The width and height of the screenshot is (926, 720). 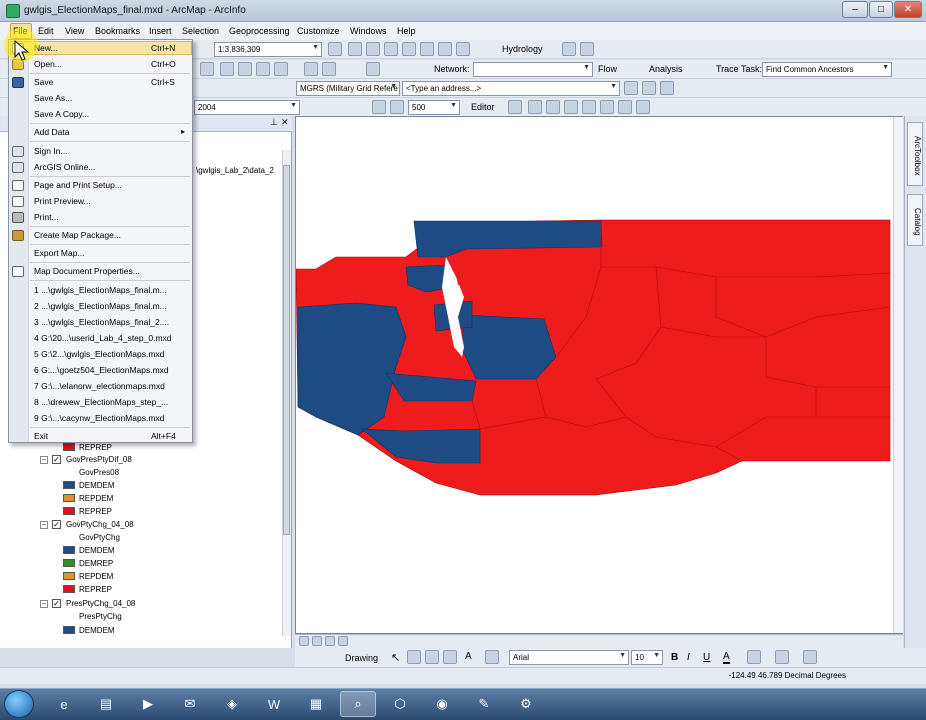 What do you see at coordinates (329, 69) in the screenshot?
I see `go-to-xy-icon` at bounding box center [329, 69].